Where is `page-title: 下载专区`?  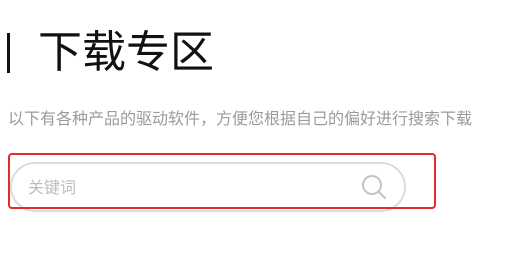
page-title: 下载专区 is located at coordinates (126, 52).